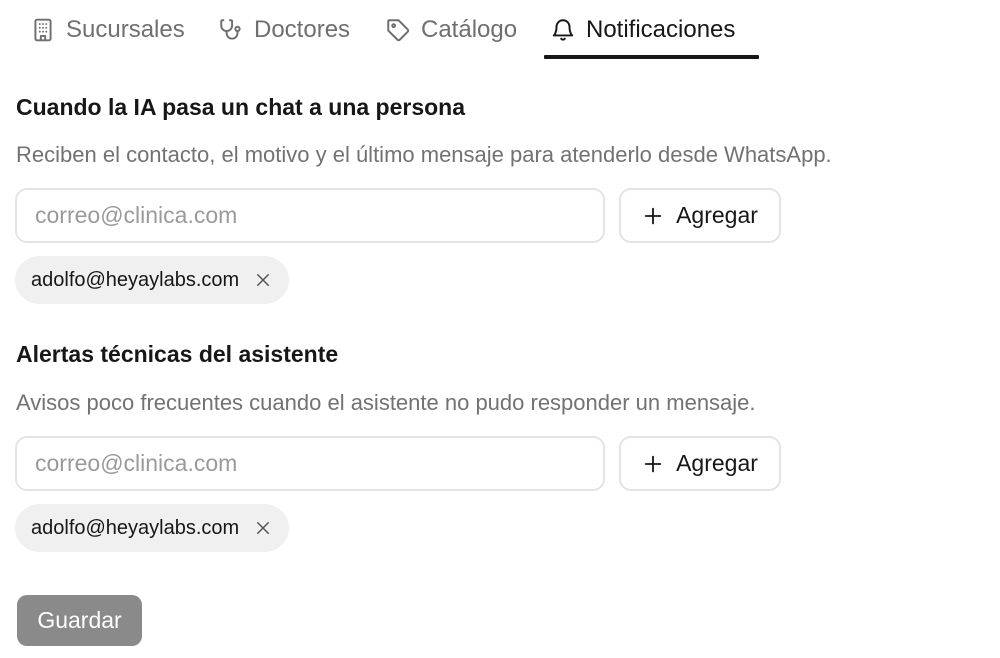 The width and height of the screenshot is (1000, 658). I want to click on stethoscope-icon, so click(231, 30).